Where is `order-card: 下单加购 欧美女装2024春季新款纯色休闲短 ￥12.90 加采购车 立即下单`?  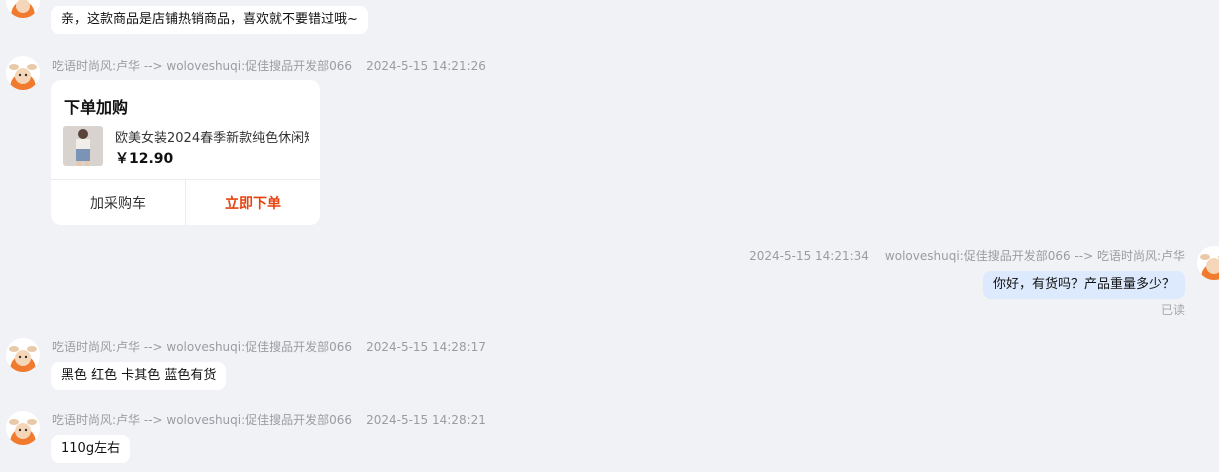 order-card: 下单加购 欧美女装2024春季新款纯色休闲短 ￥12.90 加采购车 立即下单 is located at coordinates (185, 152).